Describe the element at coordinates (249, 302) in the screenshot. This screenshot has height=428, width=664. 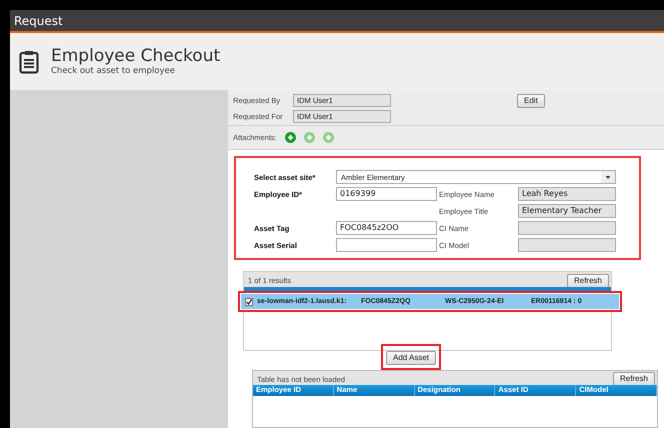
I see `checkbox` at that location.